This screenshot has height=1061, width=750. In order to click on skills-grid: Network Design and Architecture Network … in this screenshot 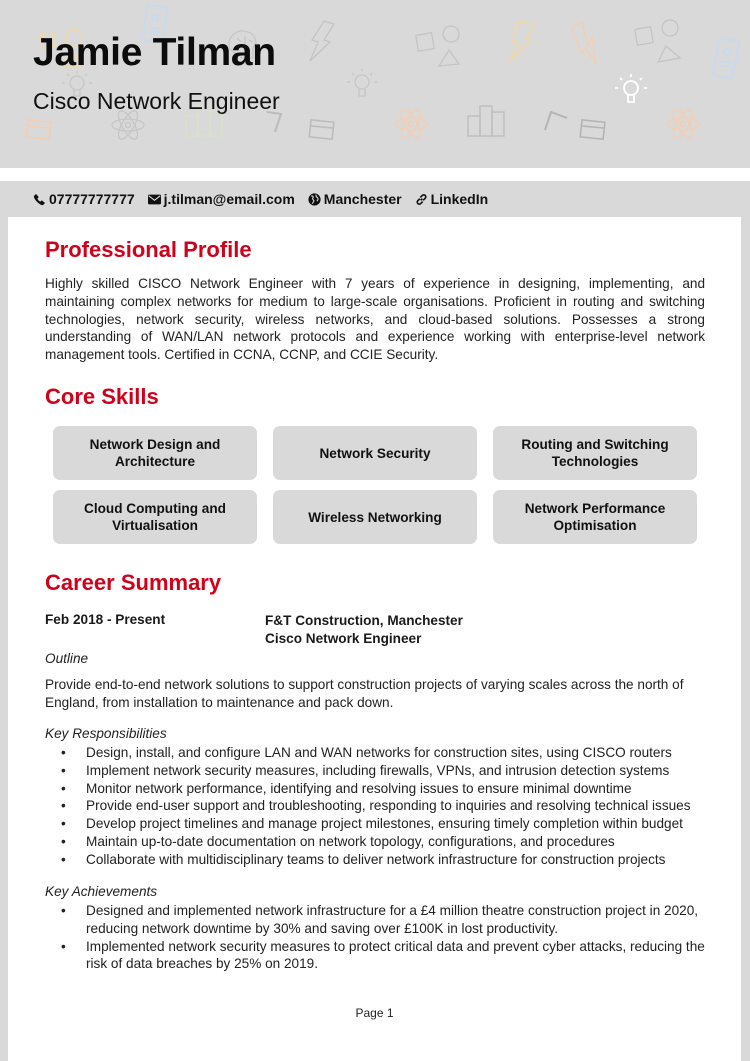, I will do `click(375, 485)`.